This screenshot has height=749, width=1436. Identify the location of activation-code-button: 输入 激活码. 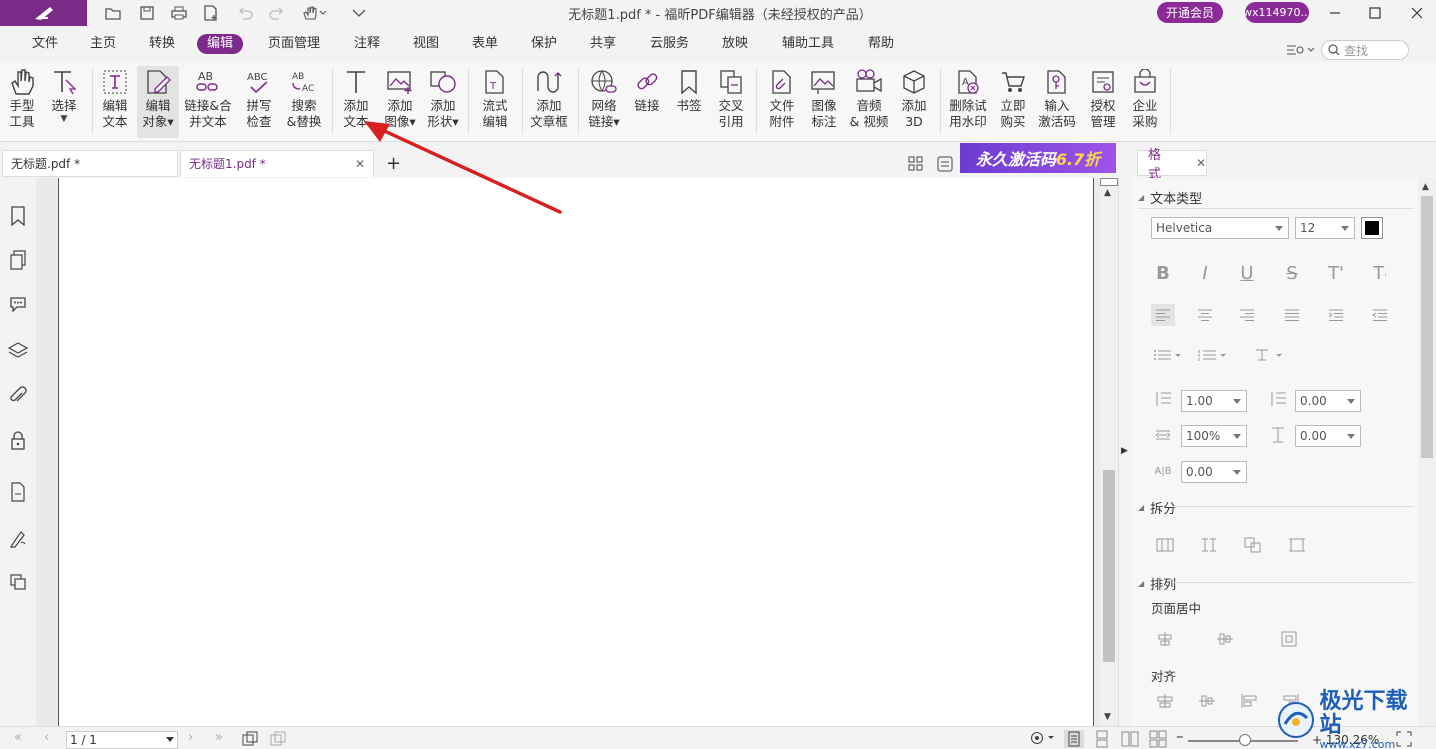
(1057, 102).